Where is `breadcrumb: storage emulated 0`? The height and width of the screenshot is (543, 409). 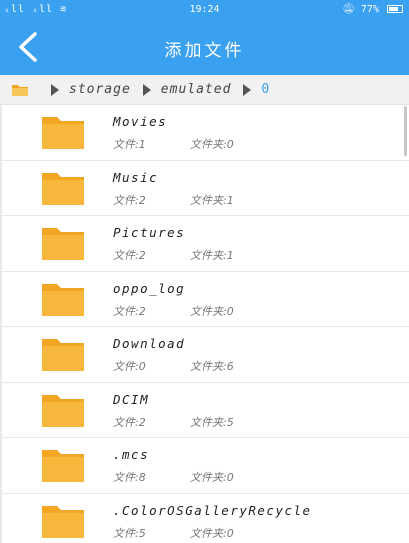 breadcrumb: storage emulated 0 is located at coordinates (204, 90).